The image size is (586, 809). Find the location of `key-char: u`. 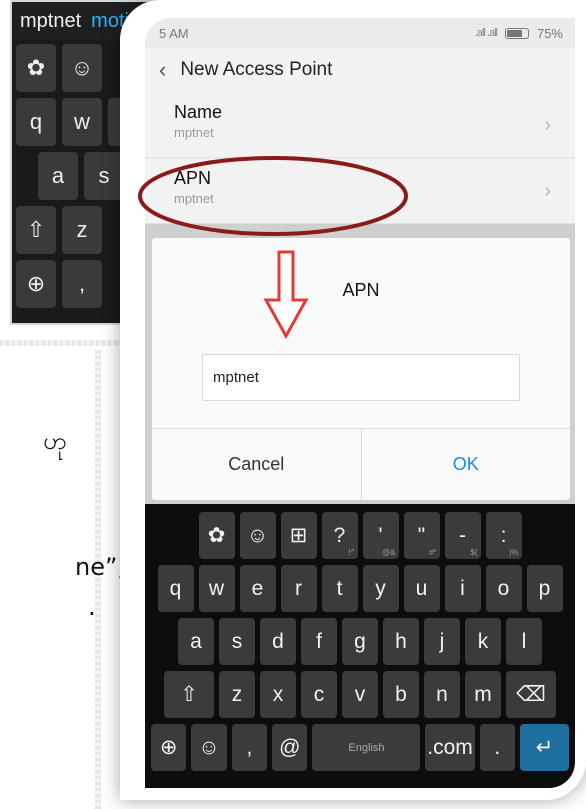

key-char: u is located at coordinates (421, 588).